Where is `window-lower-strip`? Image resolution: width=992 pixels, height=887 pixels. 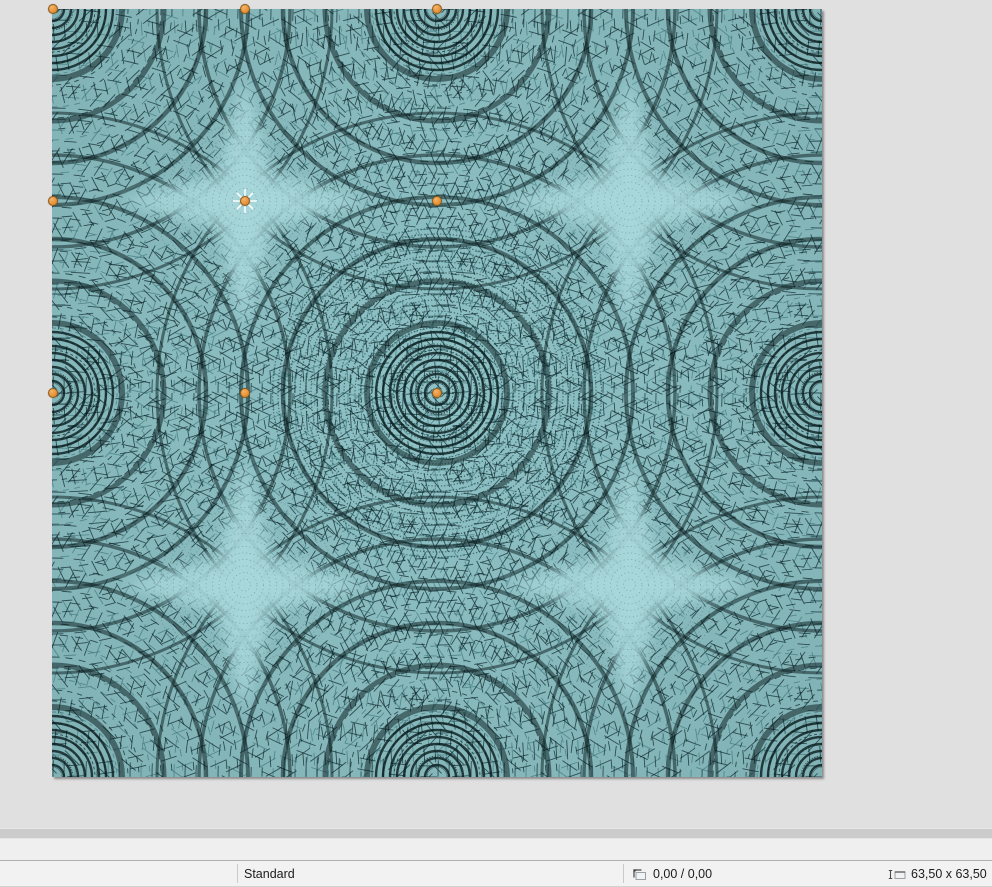 window-lower-strip is located at coordinates (496, 849).